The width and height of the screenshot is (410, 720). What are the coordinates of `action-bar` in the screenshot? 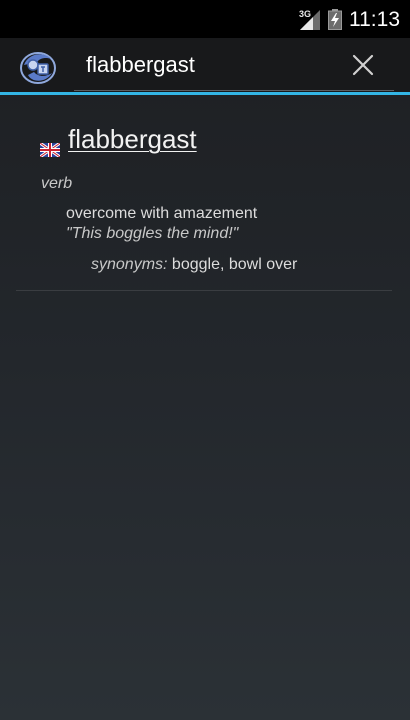 It's located at (205, 66).